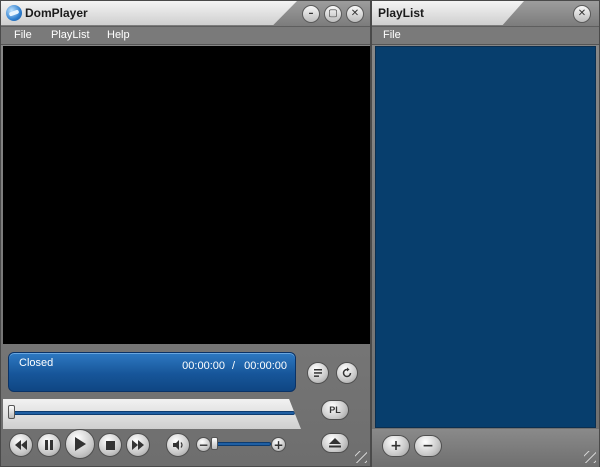 This screenshot has height=467, width=600. Describe the element at coordinates (185, 14) in the screenshot. I see `player-title-bar: DomPlayer – ▢ ✕` at that location.